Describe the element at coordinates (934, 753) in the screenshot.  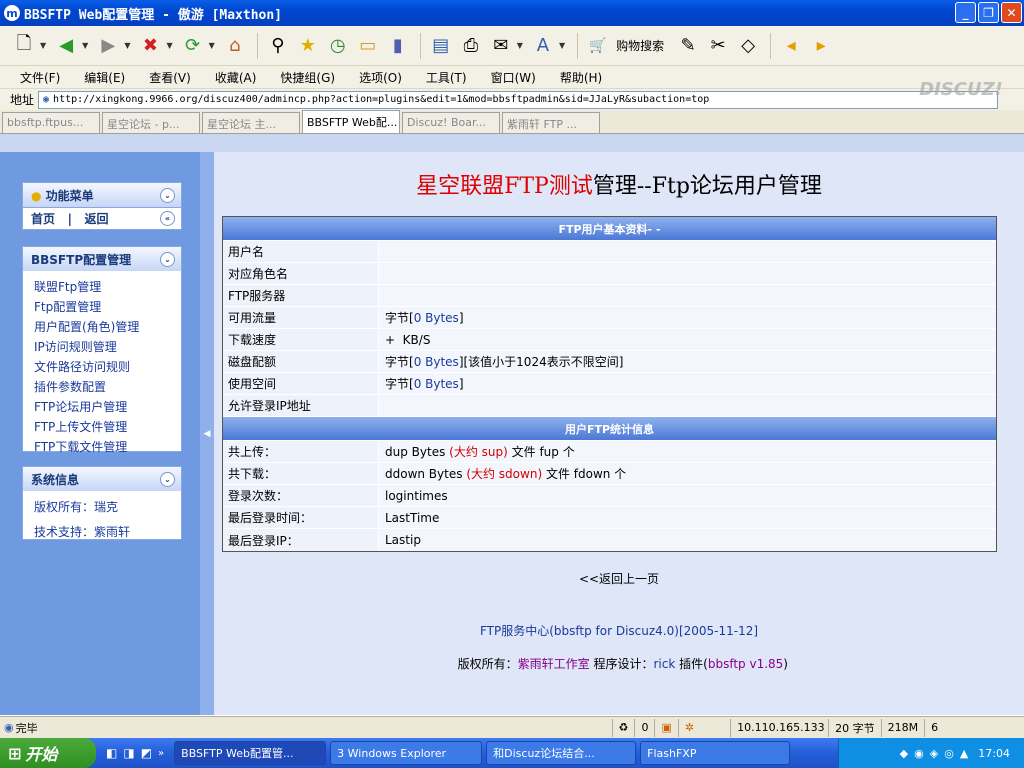
I see `tray-icon: ◈` at that location.